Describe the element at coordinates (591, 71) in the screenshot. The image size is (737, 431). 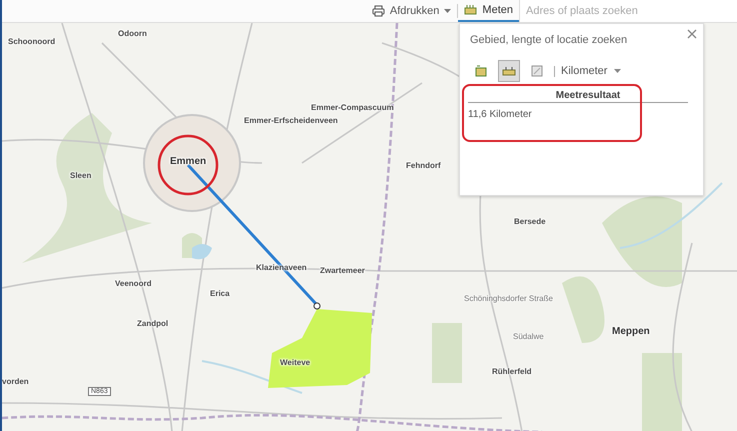
I see `unit-dropdown: Kilometer` at that location.